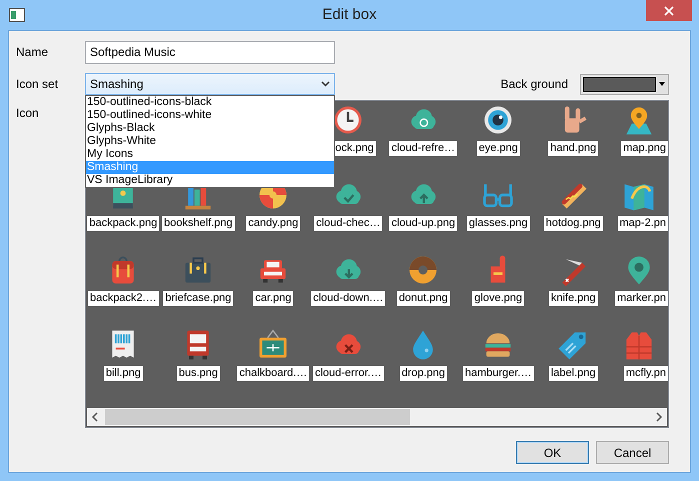 Image resolution: width=699 pixels, height=481 pixels. I want to click on file-name: marker.pn, so click(641, 298).